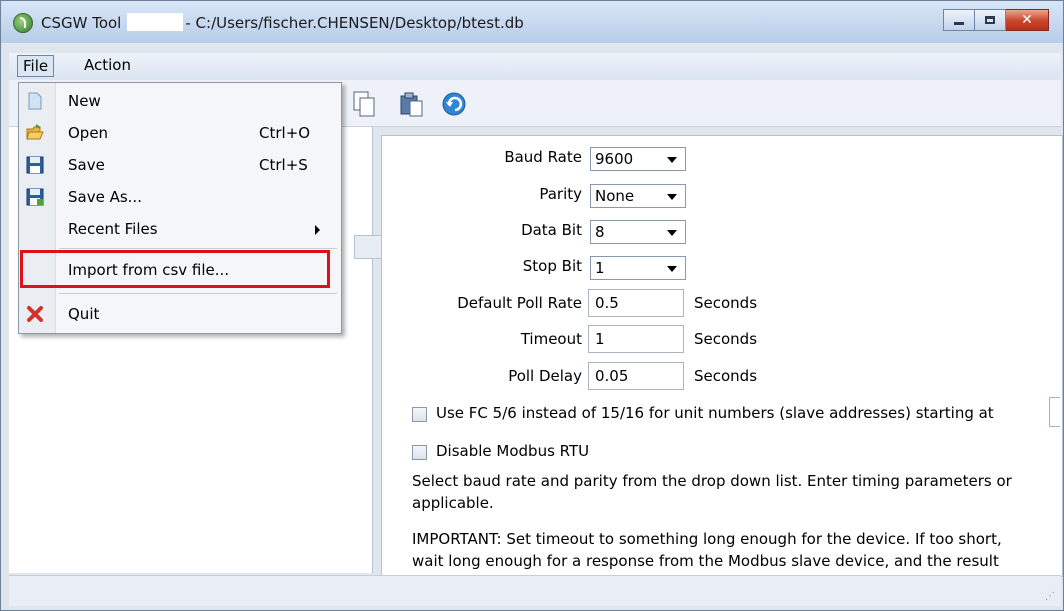 The height and width of the screenshot is (611, 1064). What do you see at coordinates (419, 414) in the screenshot?
I see `fc56-checkbox` at bounding box center [419, 414].